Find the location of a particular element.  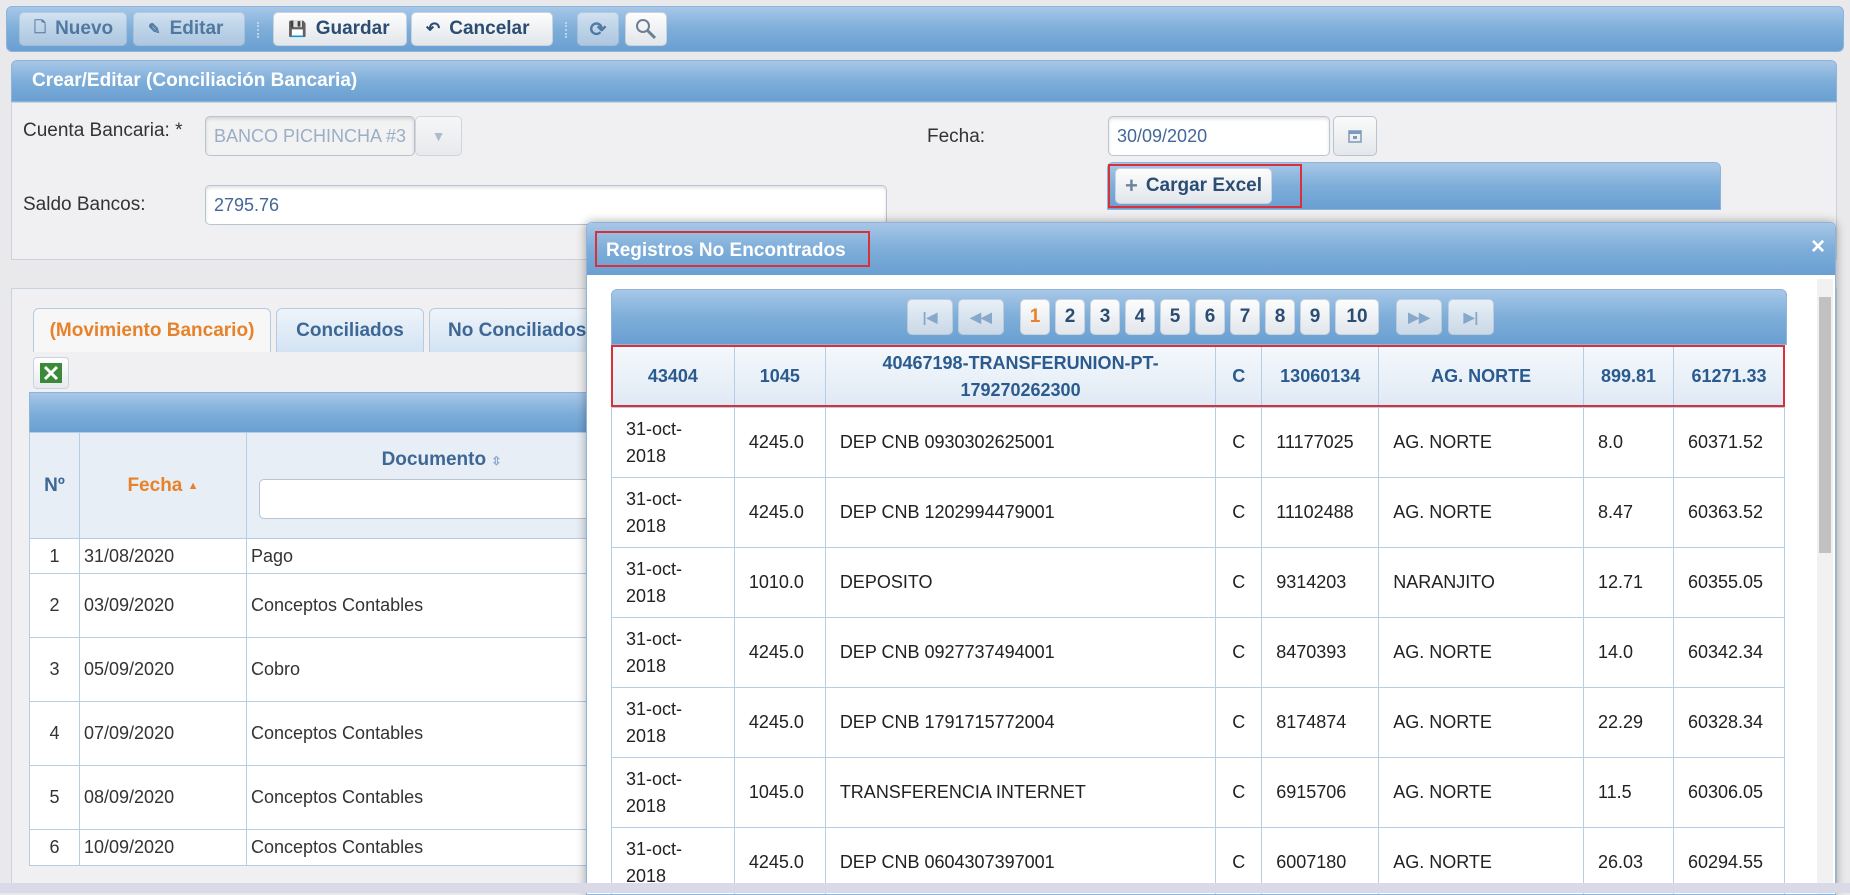

last-page-button: ▶| is located at coordinates (1471, 317).